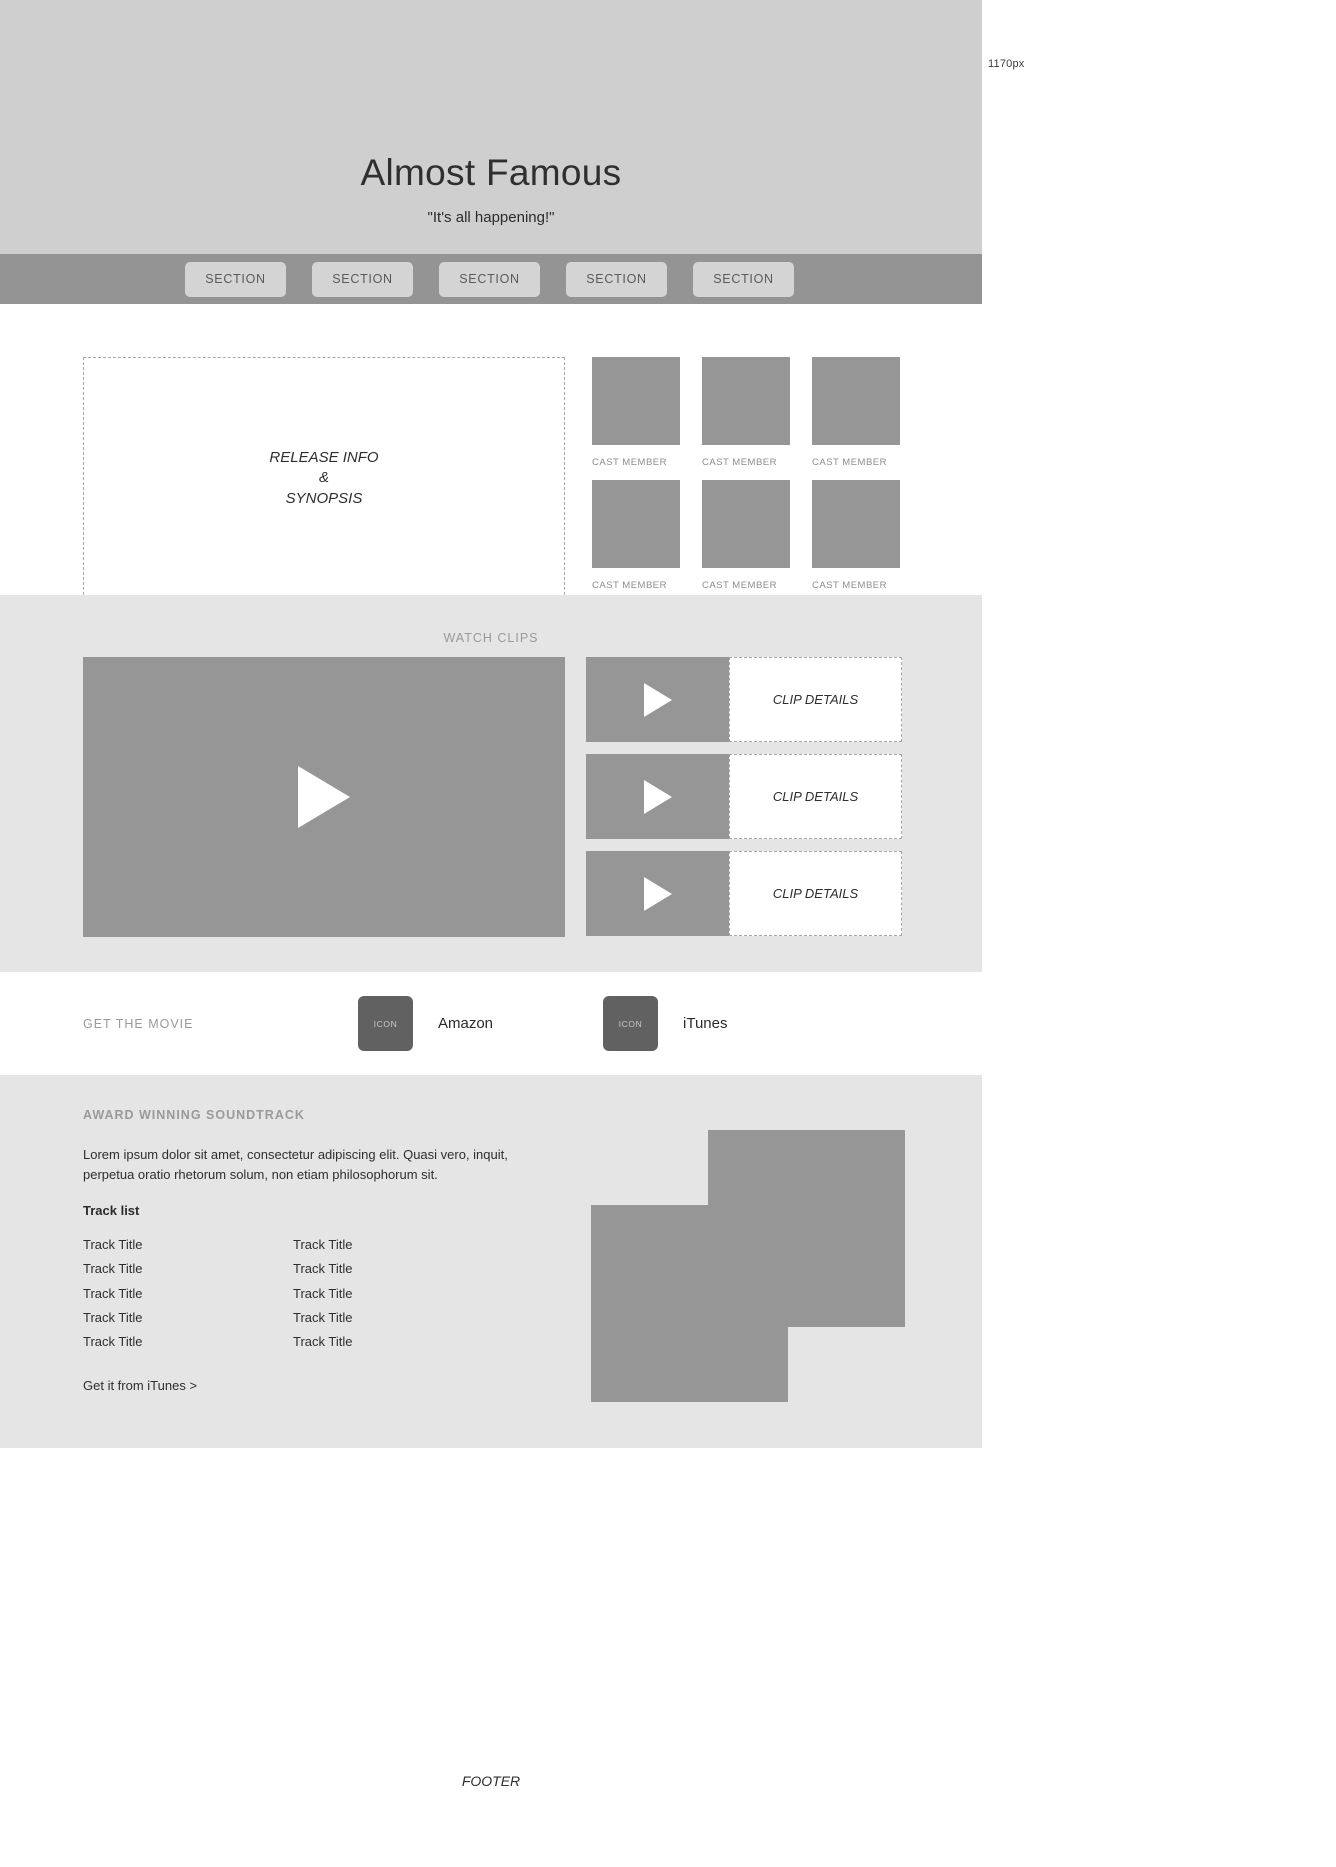 This screenshot has width=1336, height=1867. Describe the element at coordinates (466, 1023) in the screenshot. I see `store-name-amazon: Amazon` at that location.